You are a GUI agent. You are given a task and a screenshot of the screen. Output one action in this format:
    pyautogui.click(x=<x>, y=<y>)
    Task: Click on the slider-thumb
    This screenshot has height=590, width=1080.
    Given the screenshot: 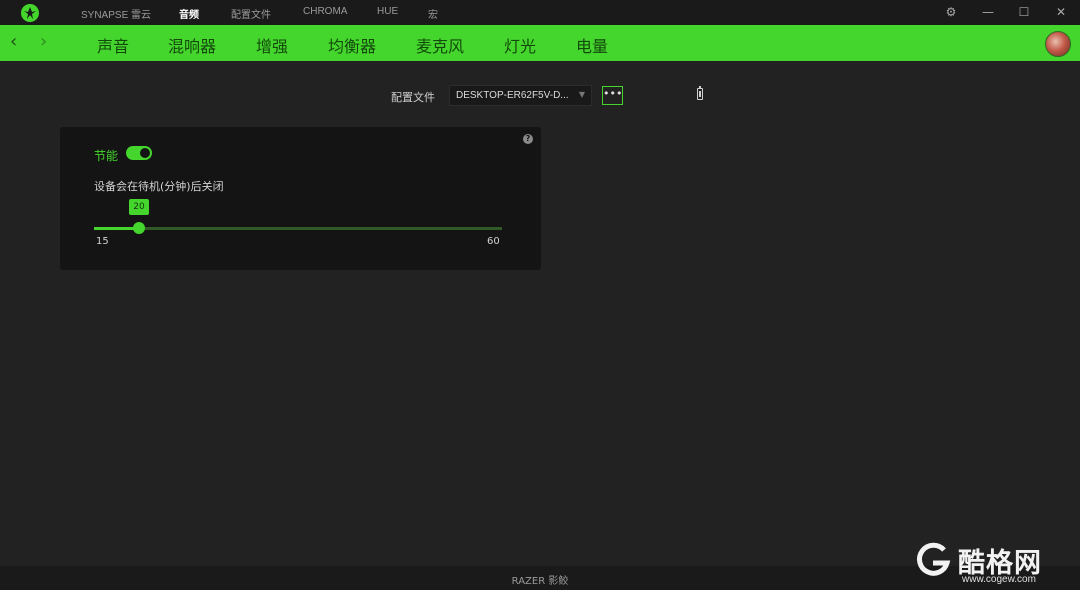 What is the action you would take?
    pyautogui.click(x=139, y=228)
    